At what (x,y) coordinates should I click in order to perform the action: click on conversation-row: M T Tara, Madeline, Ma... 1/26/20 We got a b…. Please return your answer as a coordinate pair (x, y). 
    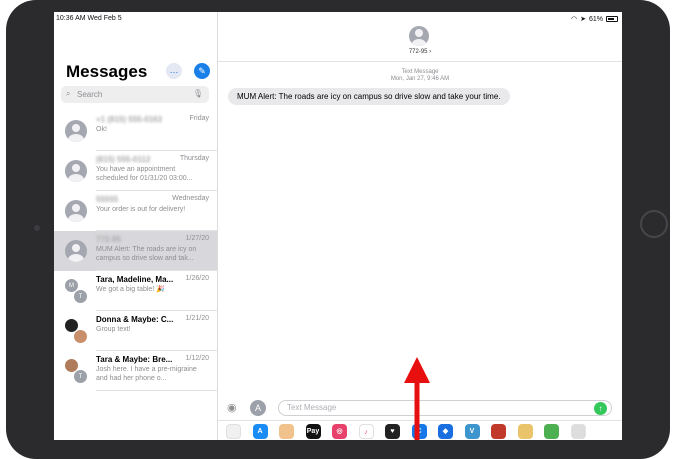
    Looking at the image, I should click on (135, 291).